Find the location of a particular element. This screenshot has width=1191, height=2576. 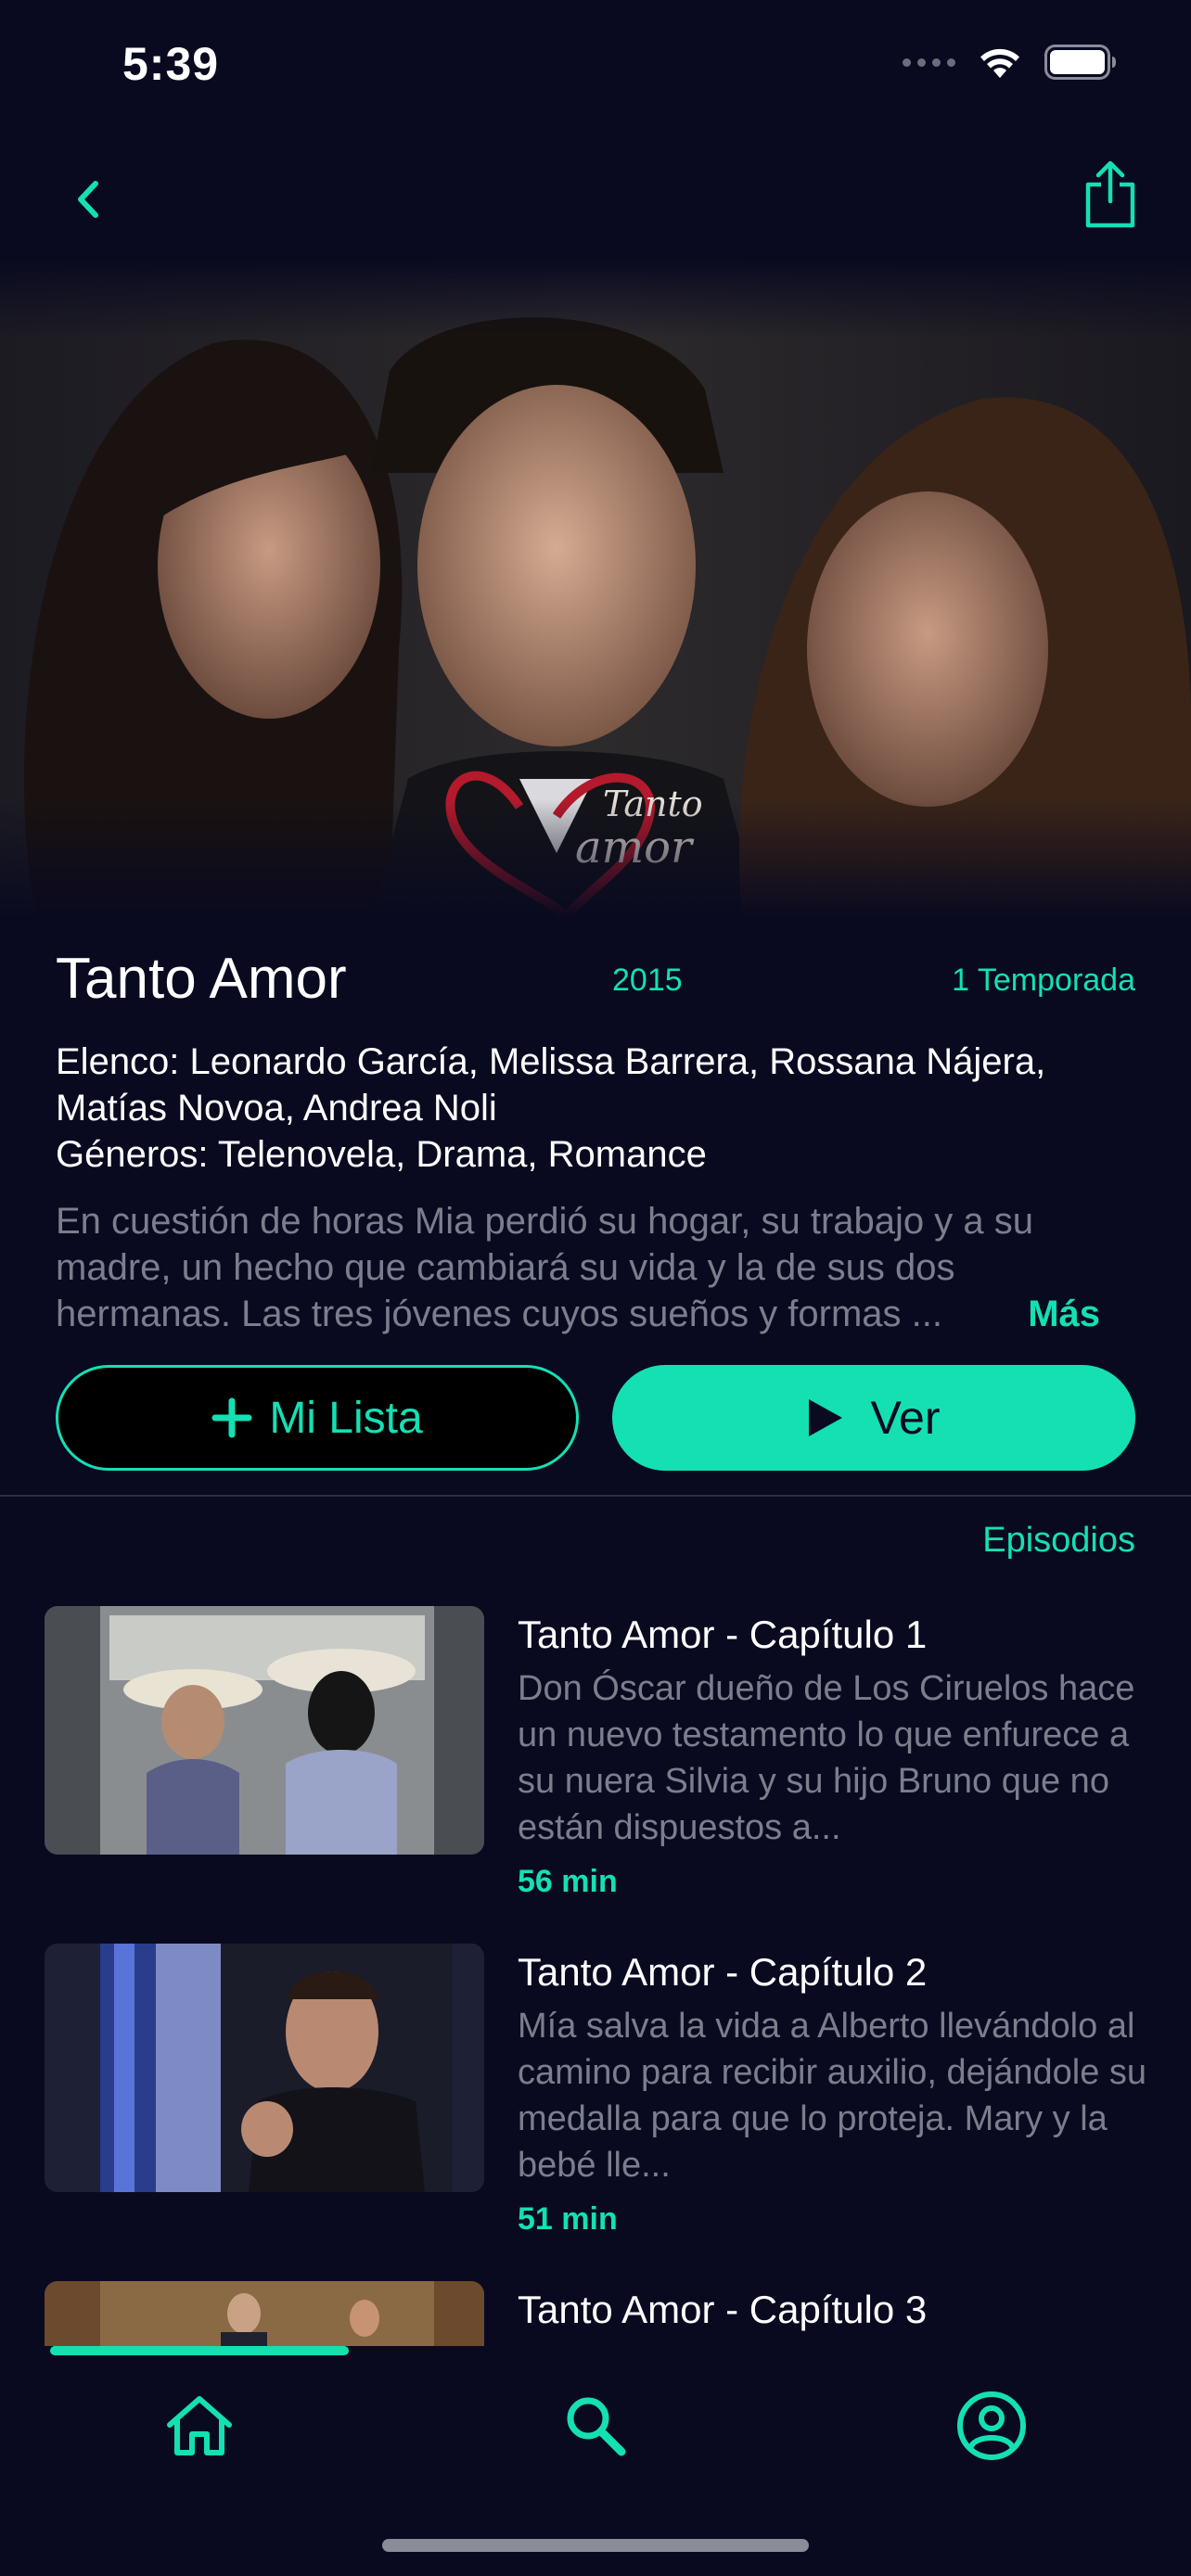

episode-title: Tanto Amor - Capítulo 1 is located at coordinates (723, 1634).